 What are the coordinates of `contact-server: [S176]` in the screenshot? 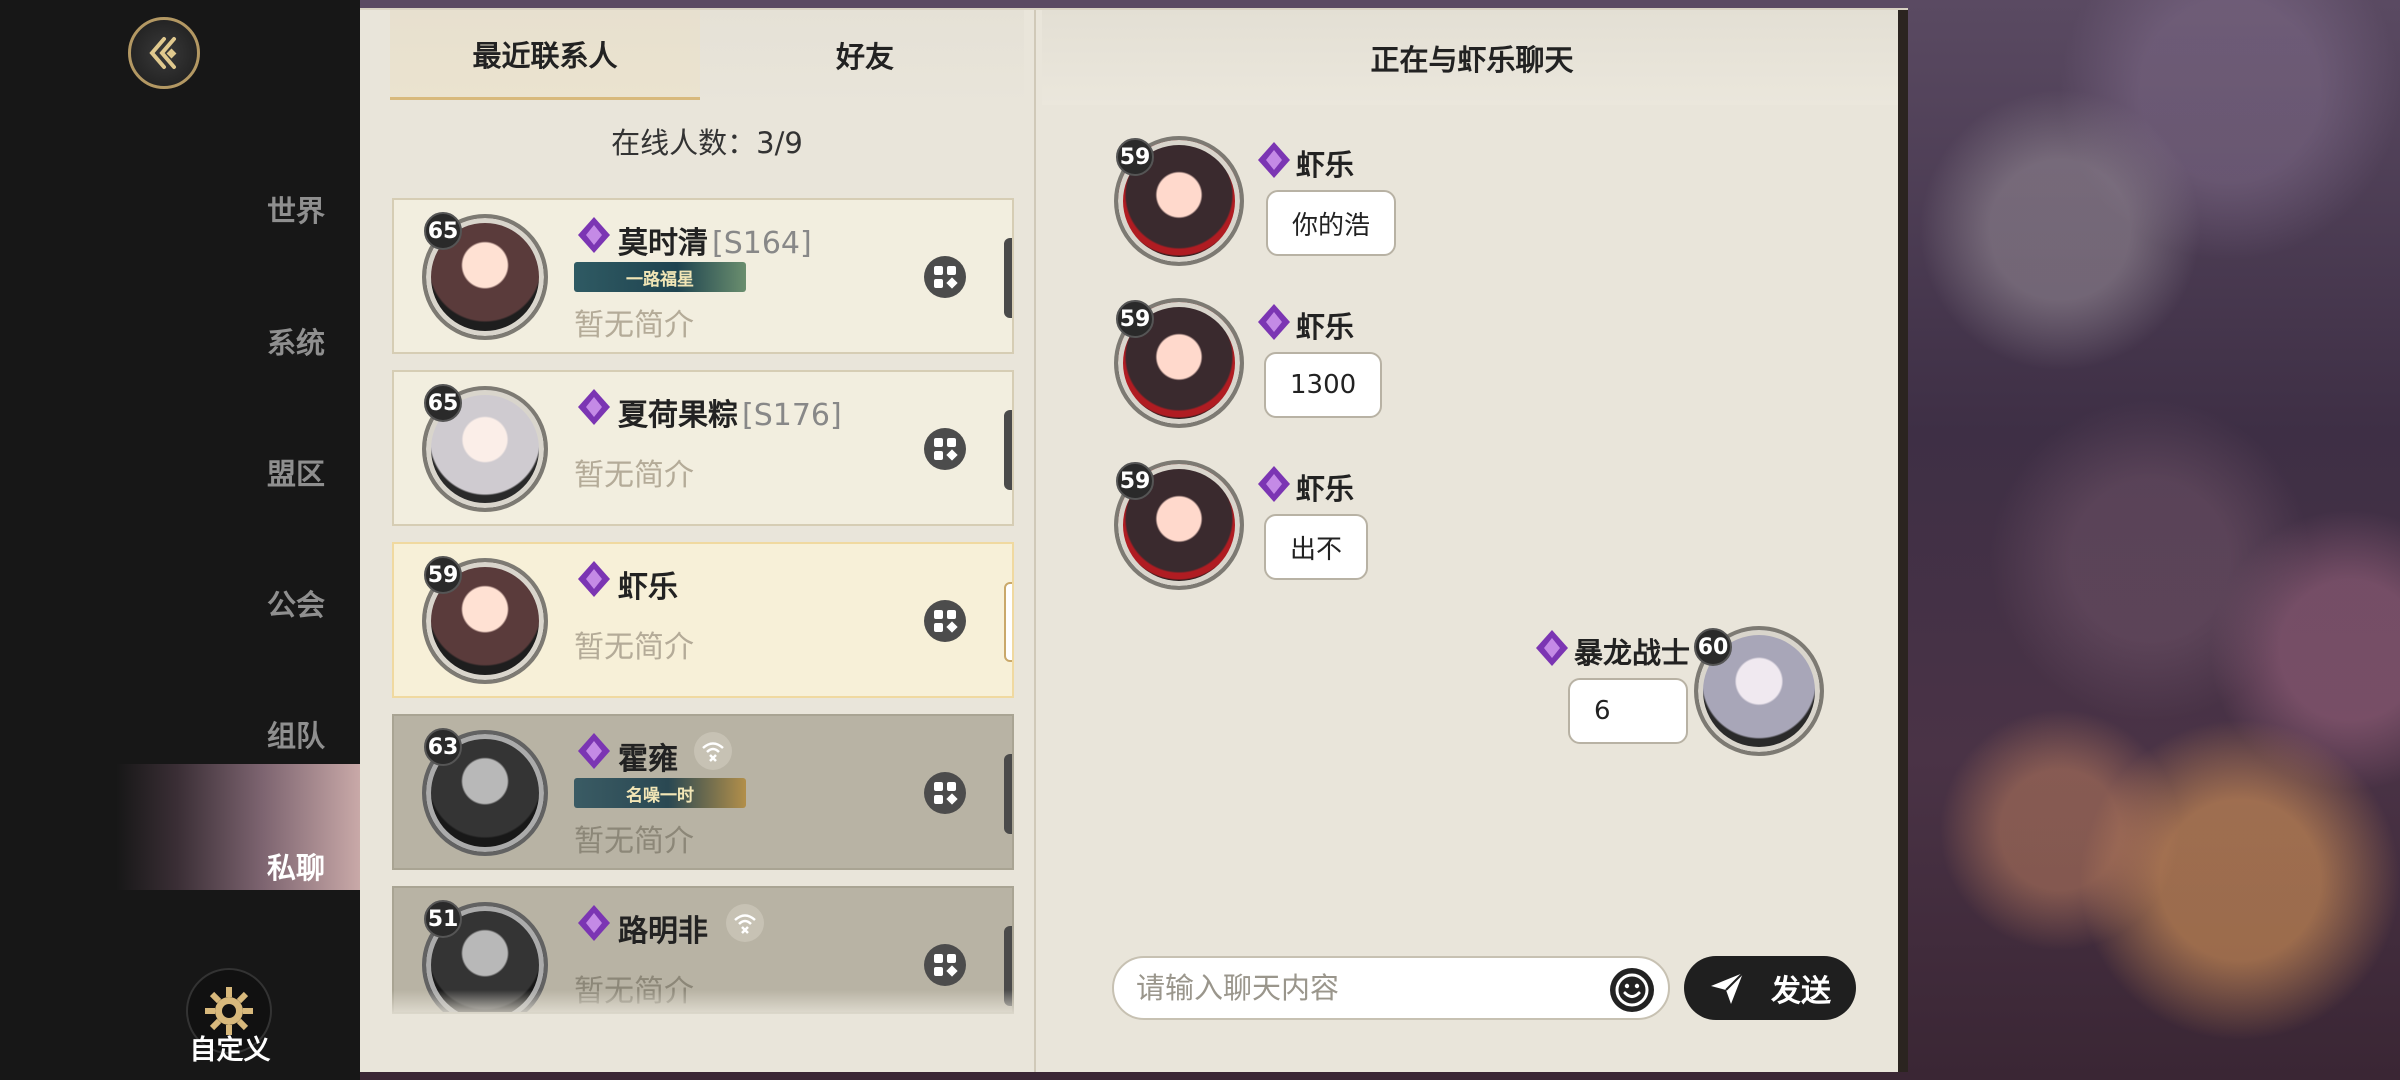 It's located at (792, 415).